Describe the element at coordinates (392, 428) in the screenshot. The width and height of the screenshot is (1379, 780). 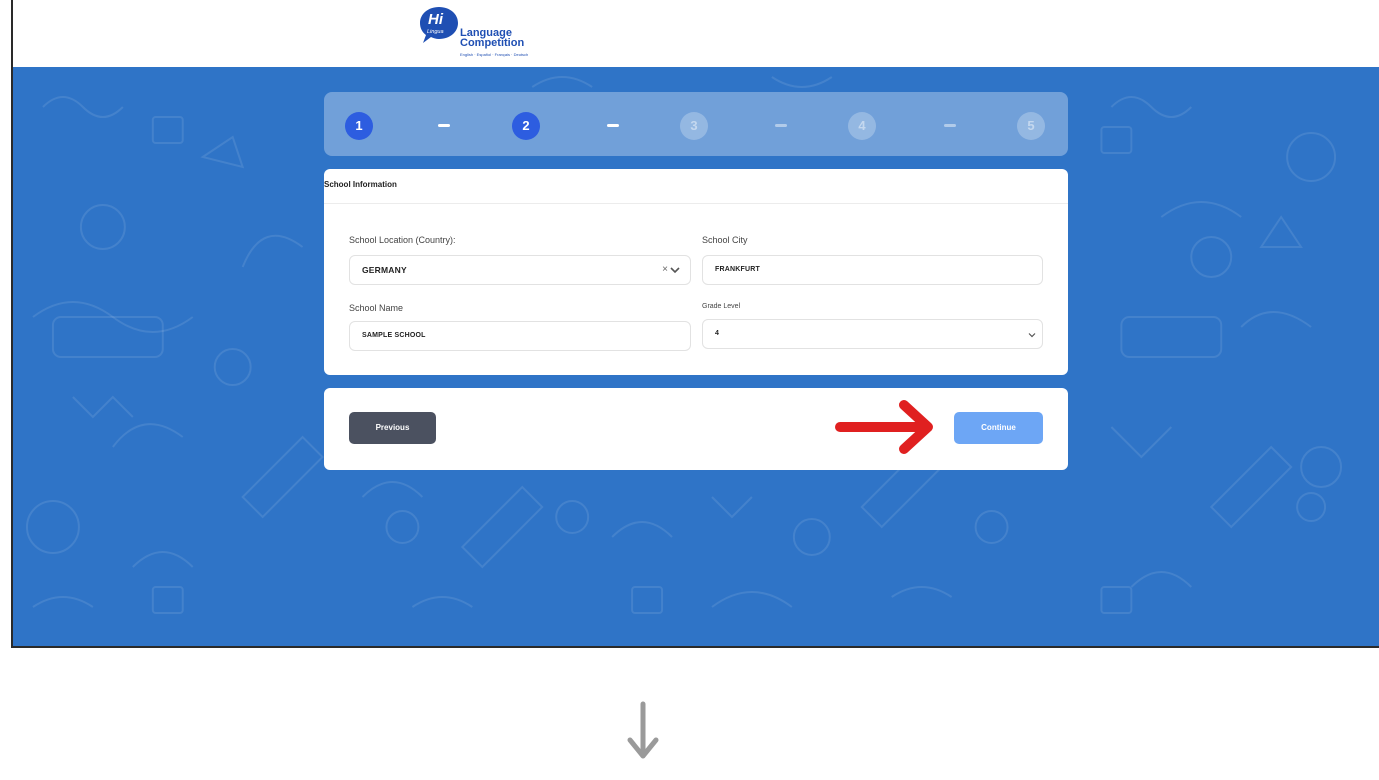
I see `previous-button: Previous` at that location.